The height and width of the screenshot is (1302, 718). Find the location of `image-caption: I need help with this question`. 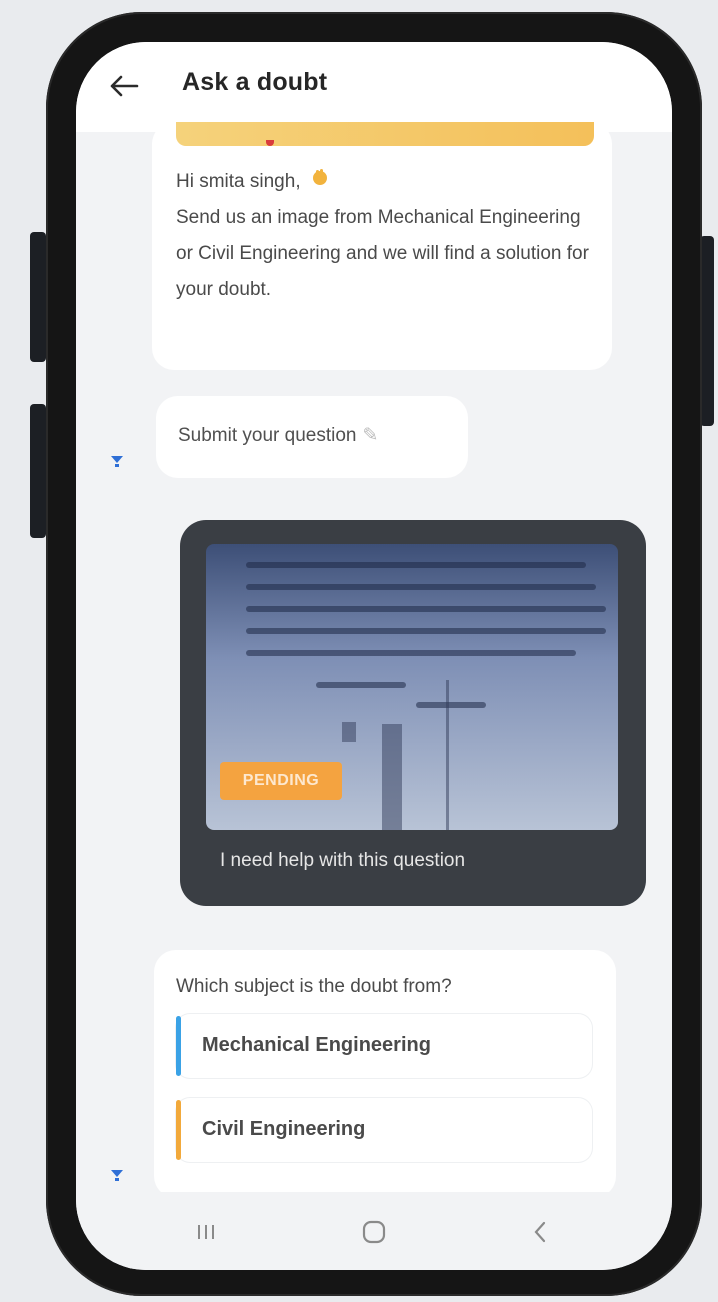

image-caption: I need help with this question is located at coordinates (343, 860).